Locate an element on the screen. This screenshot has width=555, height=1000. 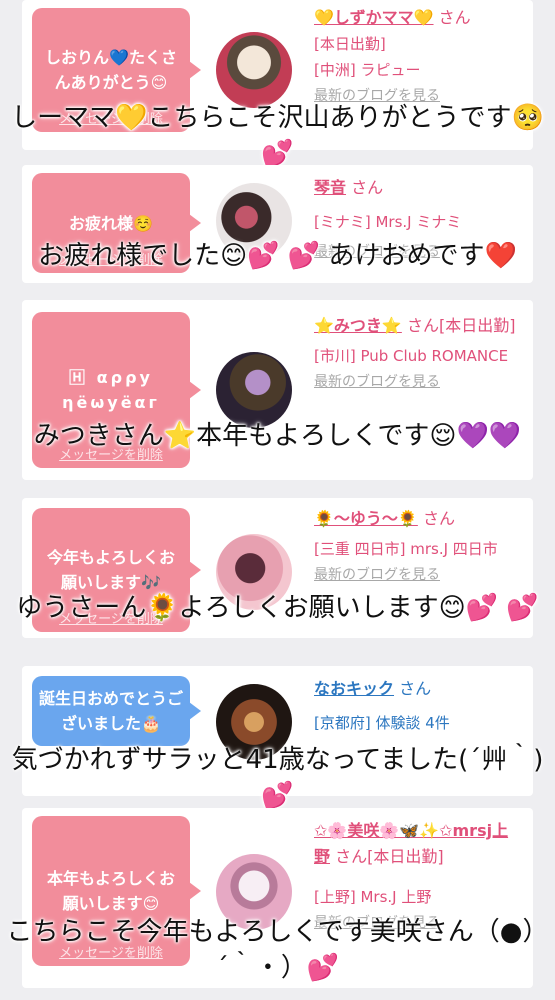
message-text: 誕生日おめでとうございました🎂 is located at coordinates (110, 711).